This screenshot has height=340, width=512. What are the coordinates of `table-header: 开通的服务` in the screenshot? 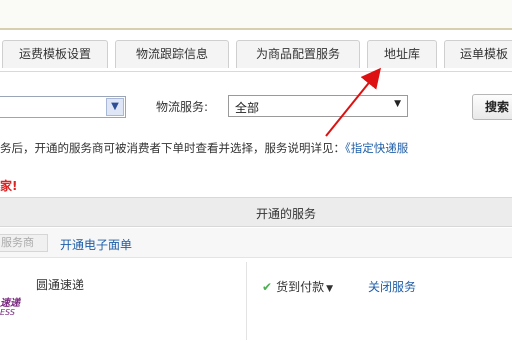 It's located at (256, 212).